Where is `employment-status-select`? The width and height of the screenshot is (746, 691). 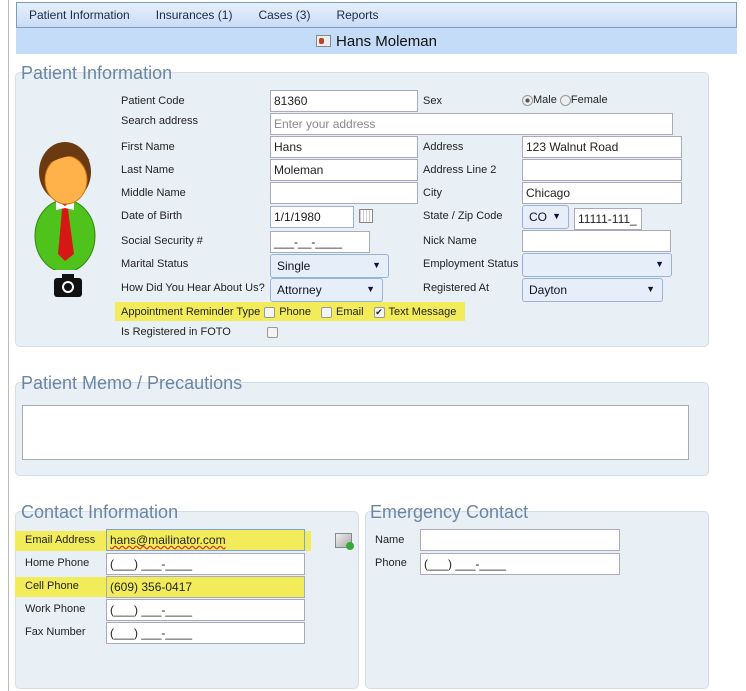 employment-status-select is located at coordinates (597, 265).